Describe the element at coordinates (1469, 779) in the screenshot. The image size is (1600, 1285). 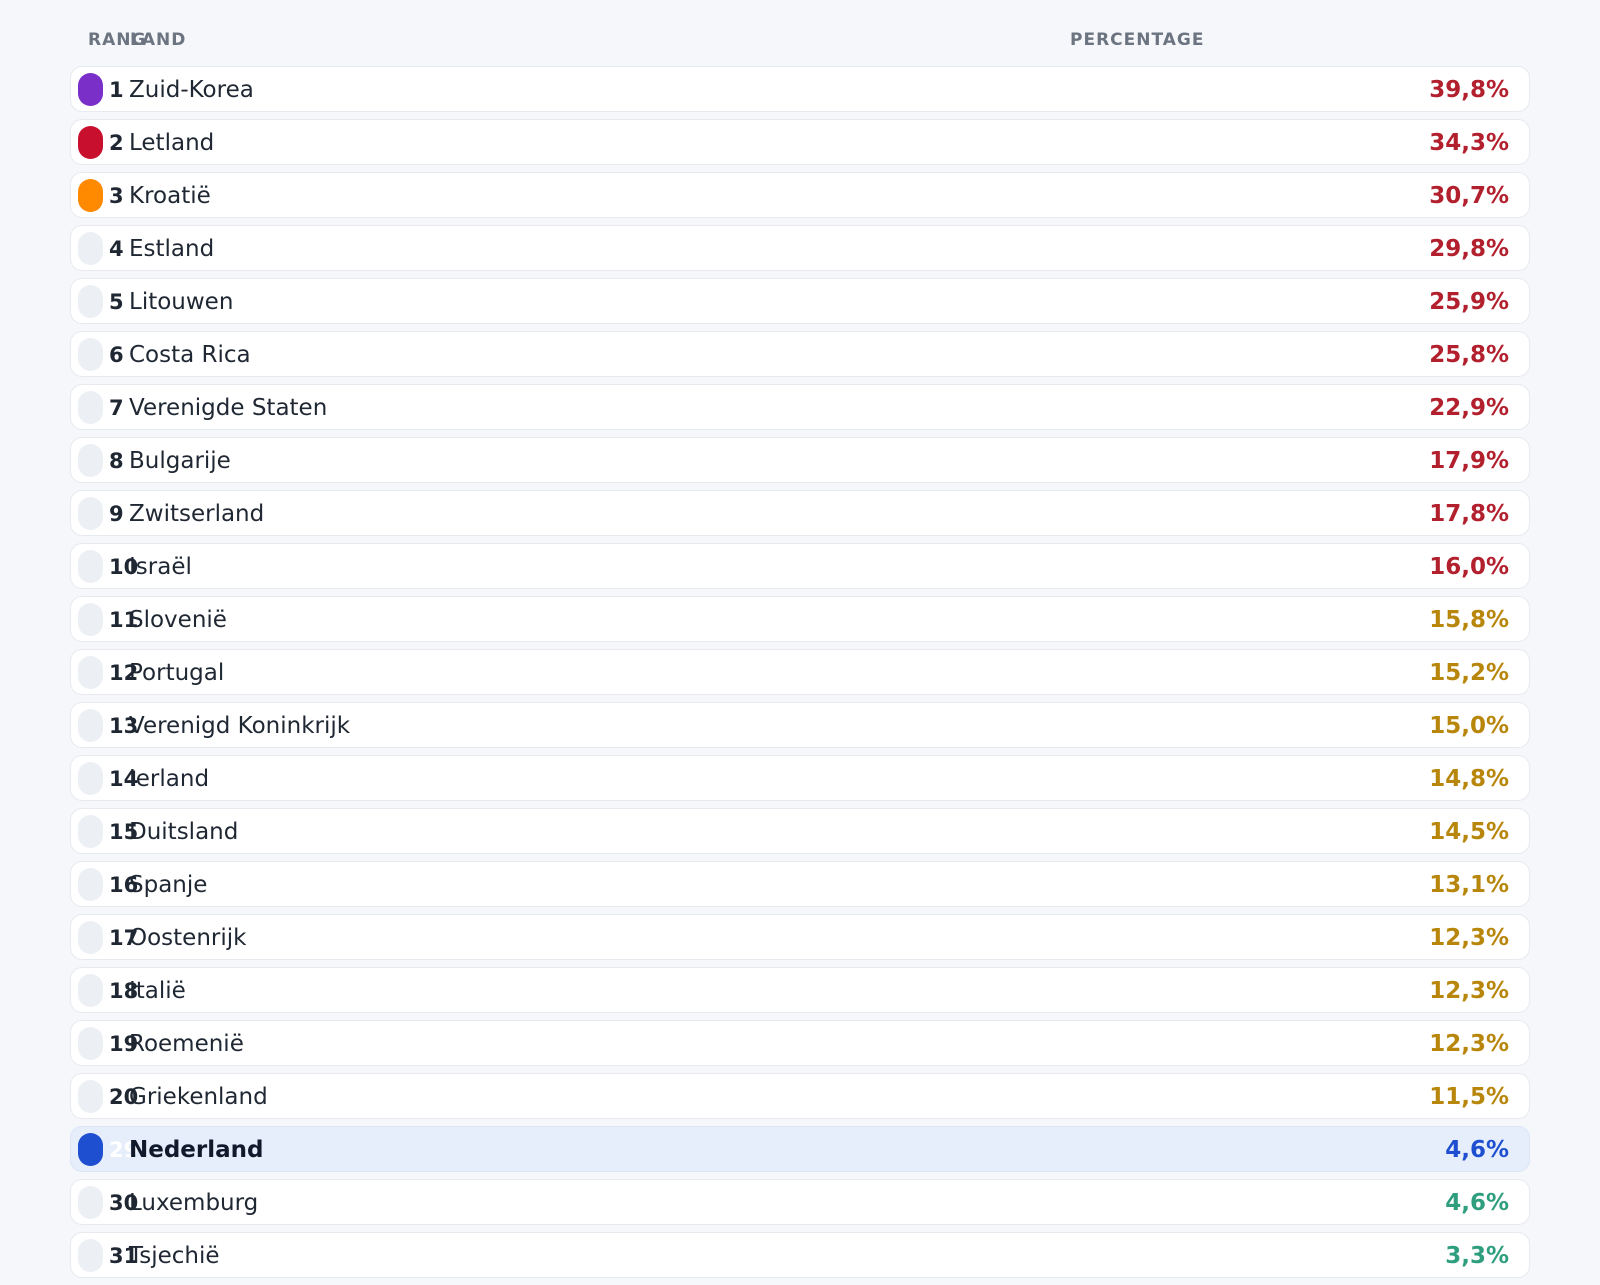
I see `percentage-value: 14,8%` at that location.